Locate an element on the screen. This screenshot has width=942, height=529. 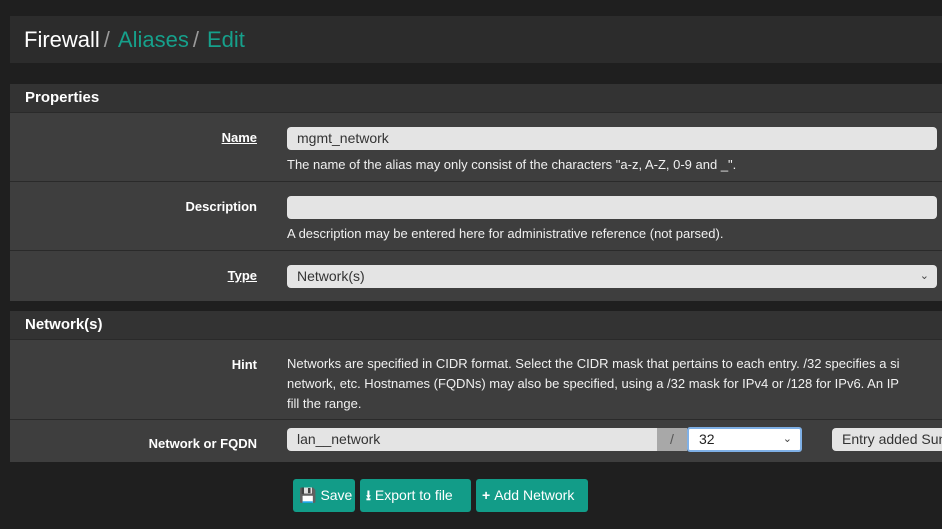
export-button: ⭳ Export to file is located at coordinates (415, 495).